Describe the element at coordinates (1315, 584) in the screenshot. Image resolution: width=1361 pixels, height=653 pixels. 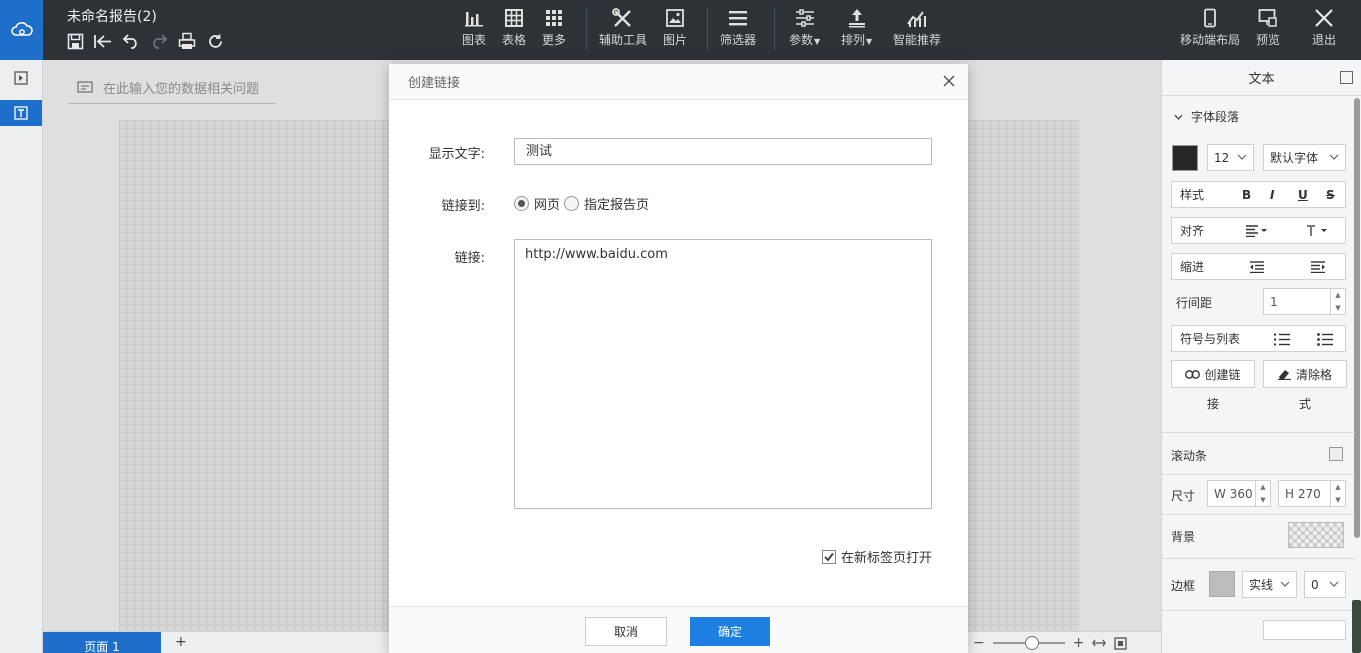
I see `border-width-value: 0` at that location.